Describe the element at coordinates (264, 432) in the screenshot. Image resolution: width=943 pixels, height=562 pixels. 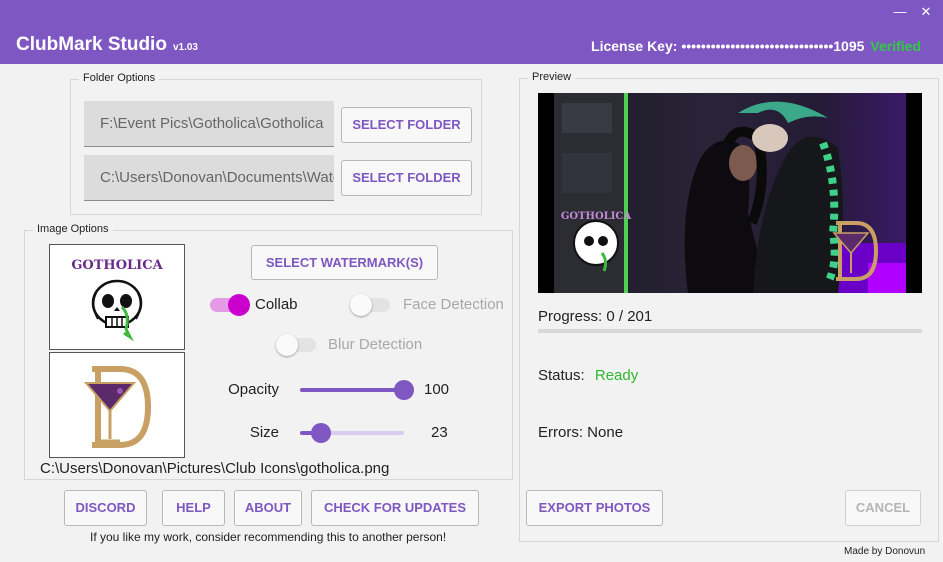
I see `size-label: Size` at that location.